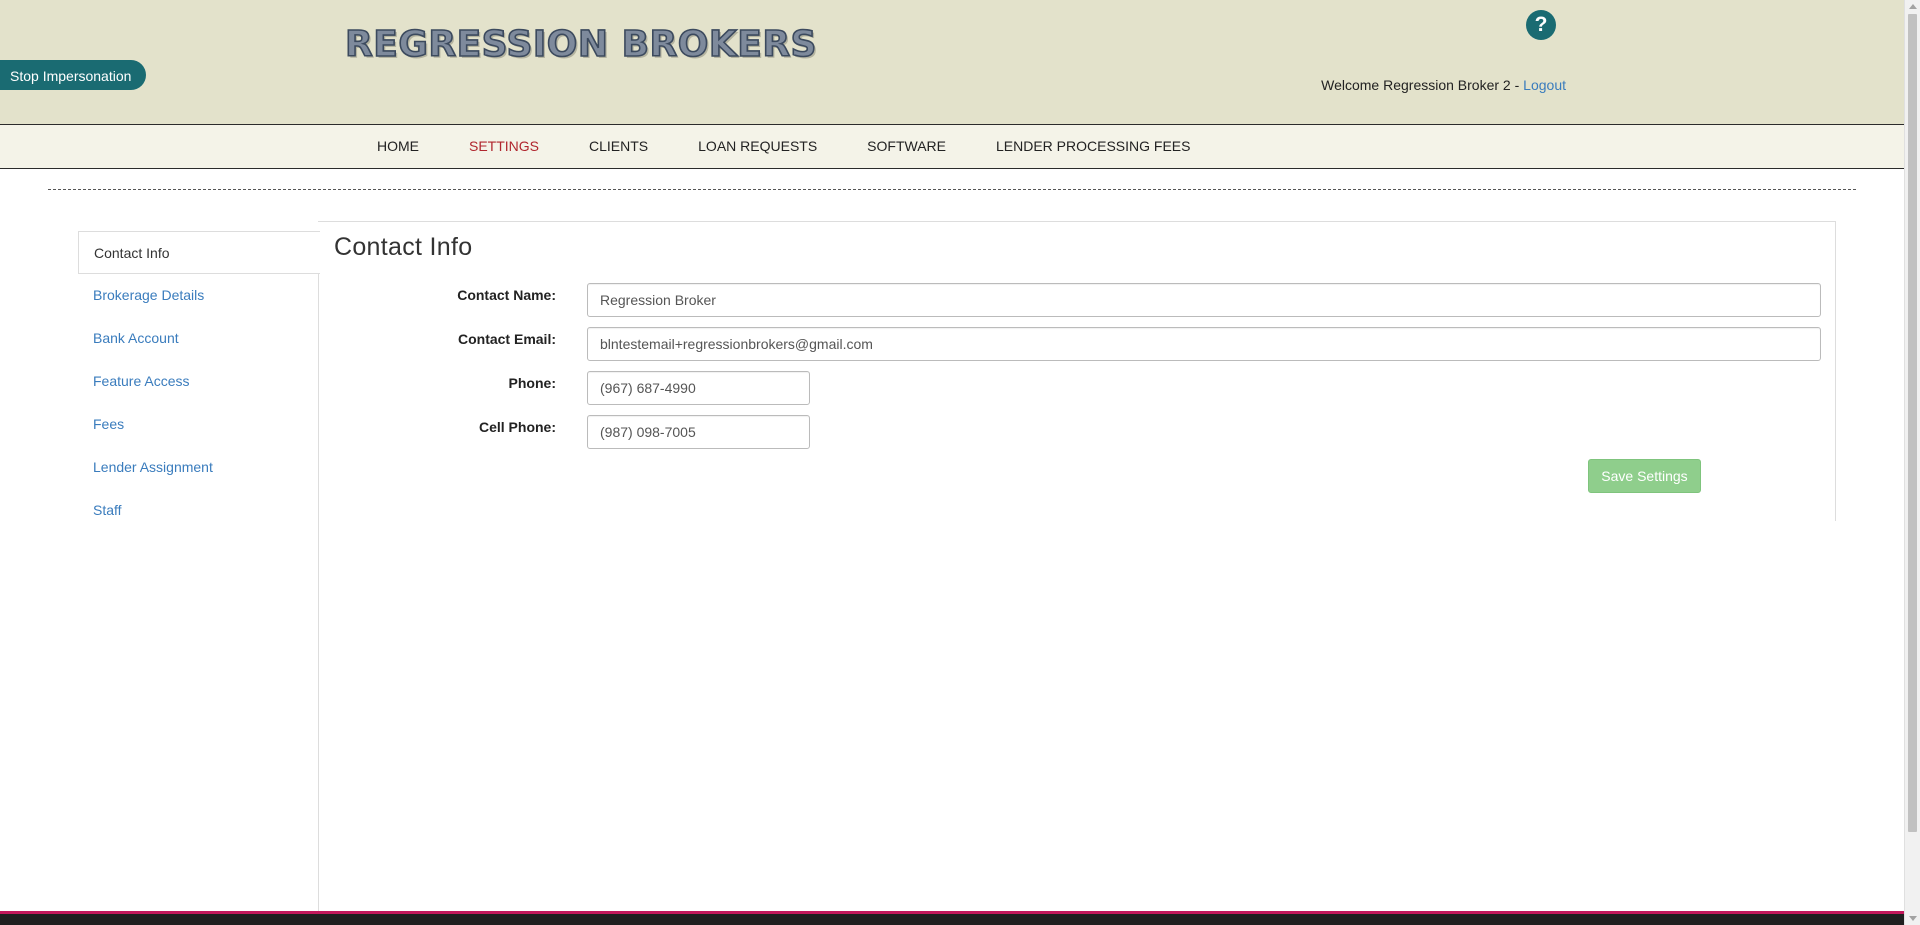 The width and height of the screenshot is (1920, 925). I want to click on sidebar-item-staff: Staff, so click(199, 510).